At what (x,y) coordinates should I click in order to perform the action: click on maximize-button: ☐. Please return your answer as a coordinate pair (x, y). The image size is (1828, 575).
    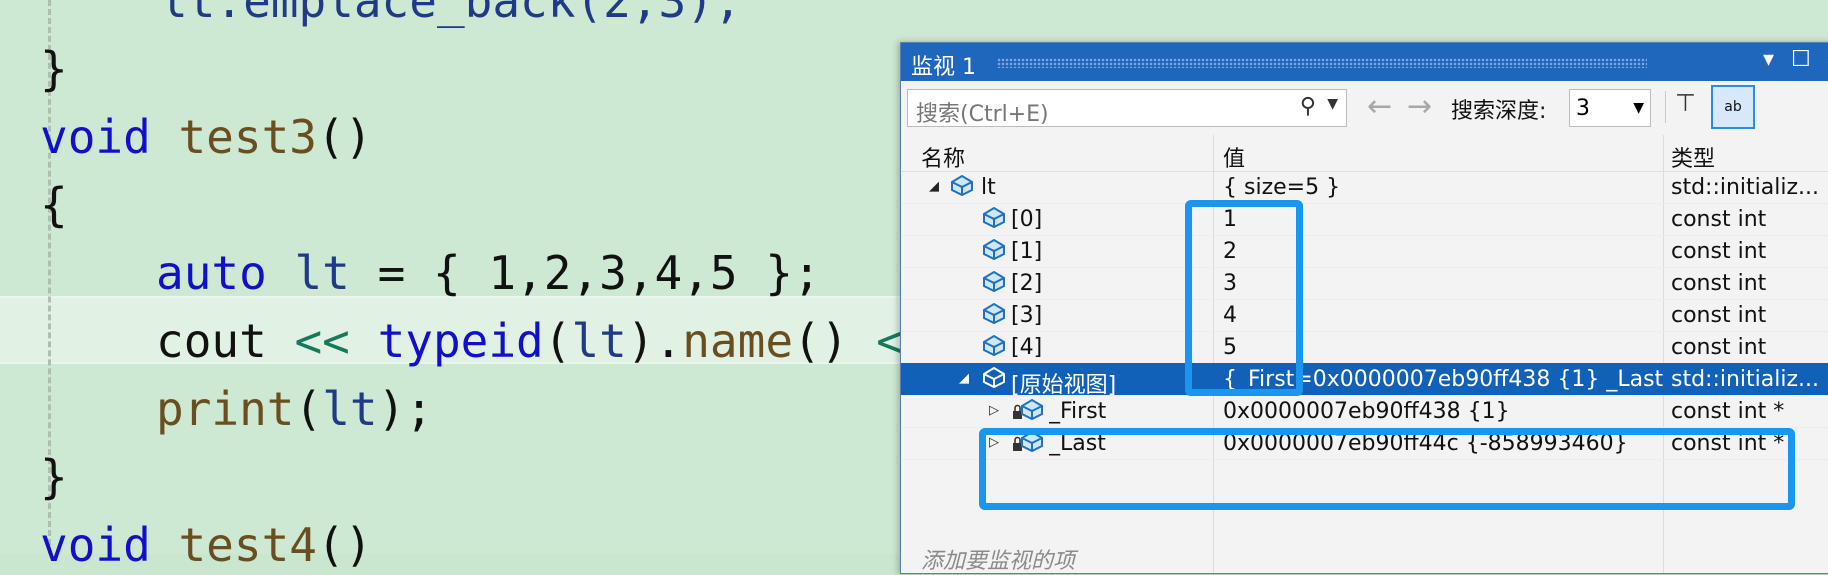
    Looking at the image, I should click on (1801, 59).